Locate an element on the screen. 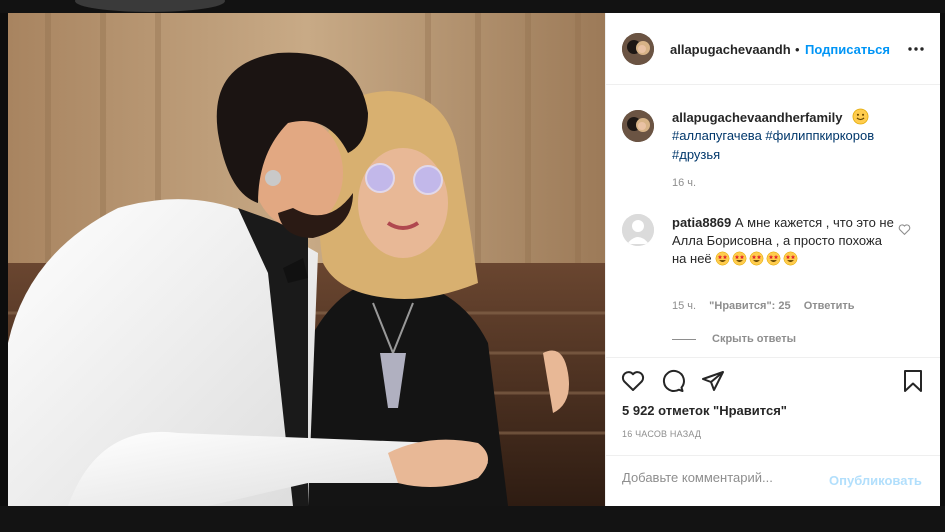 This screenshot has width=945, height=532. comment-input is located at coordinates (722, 477).